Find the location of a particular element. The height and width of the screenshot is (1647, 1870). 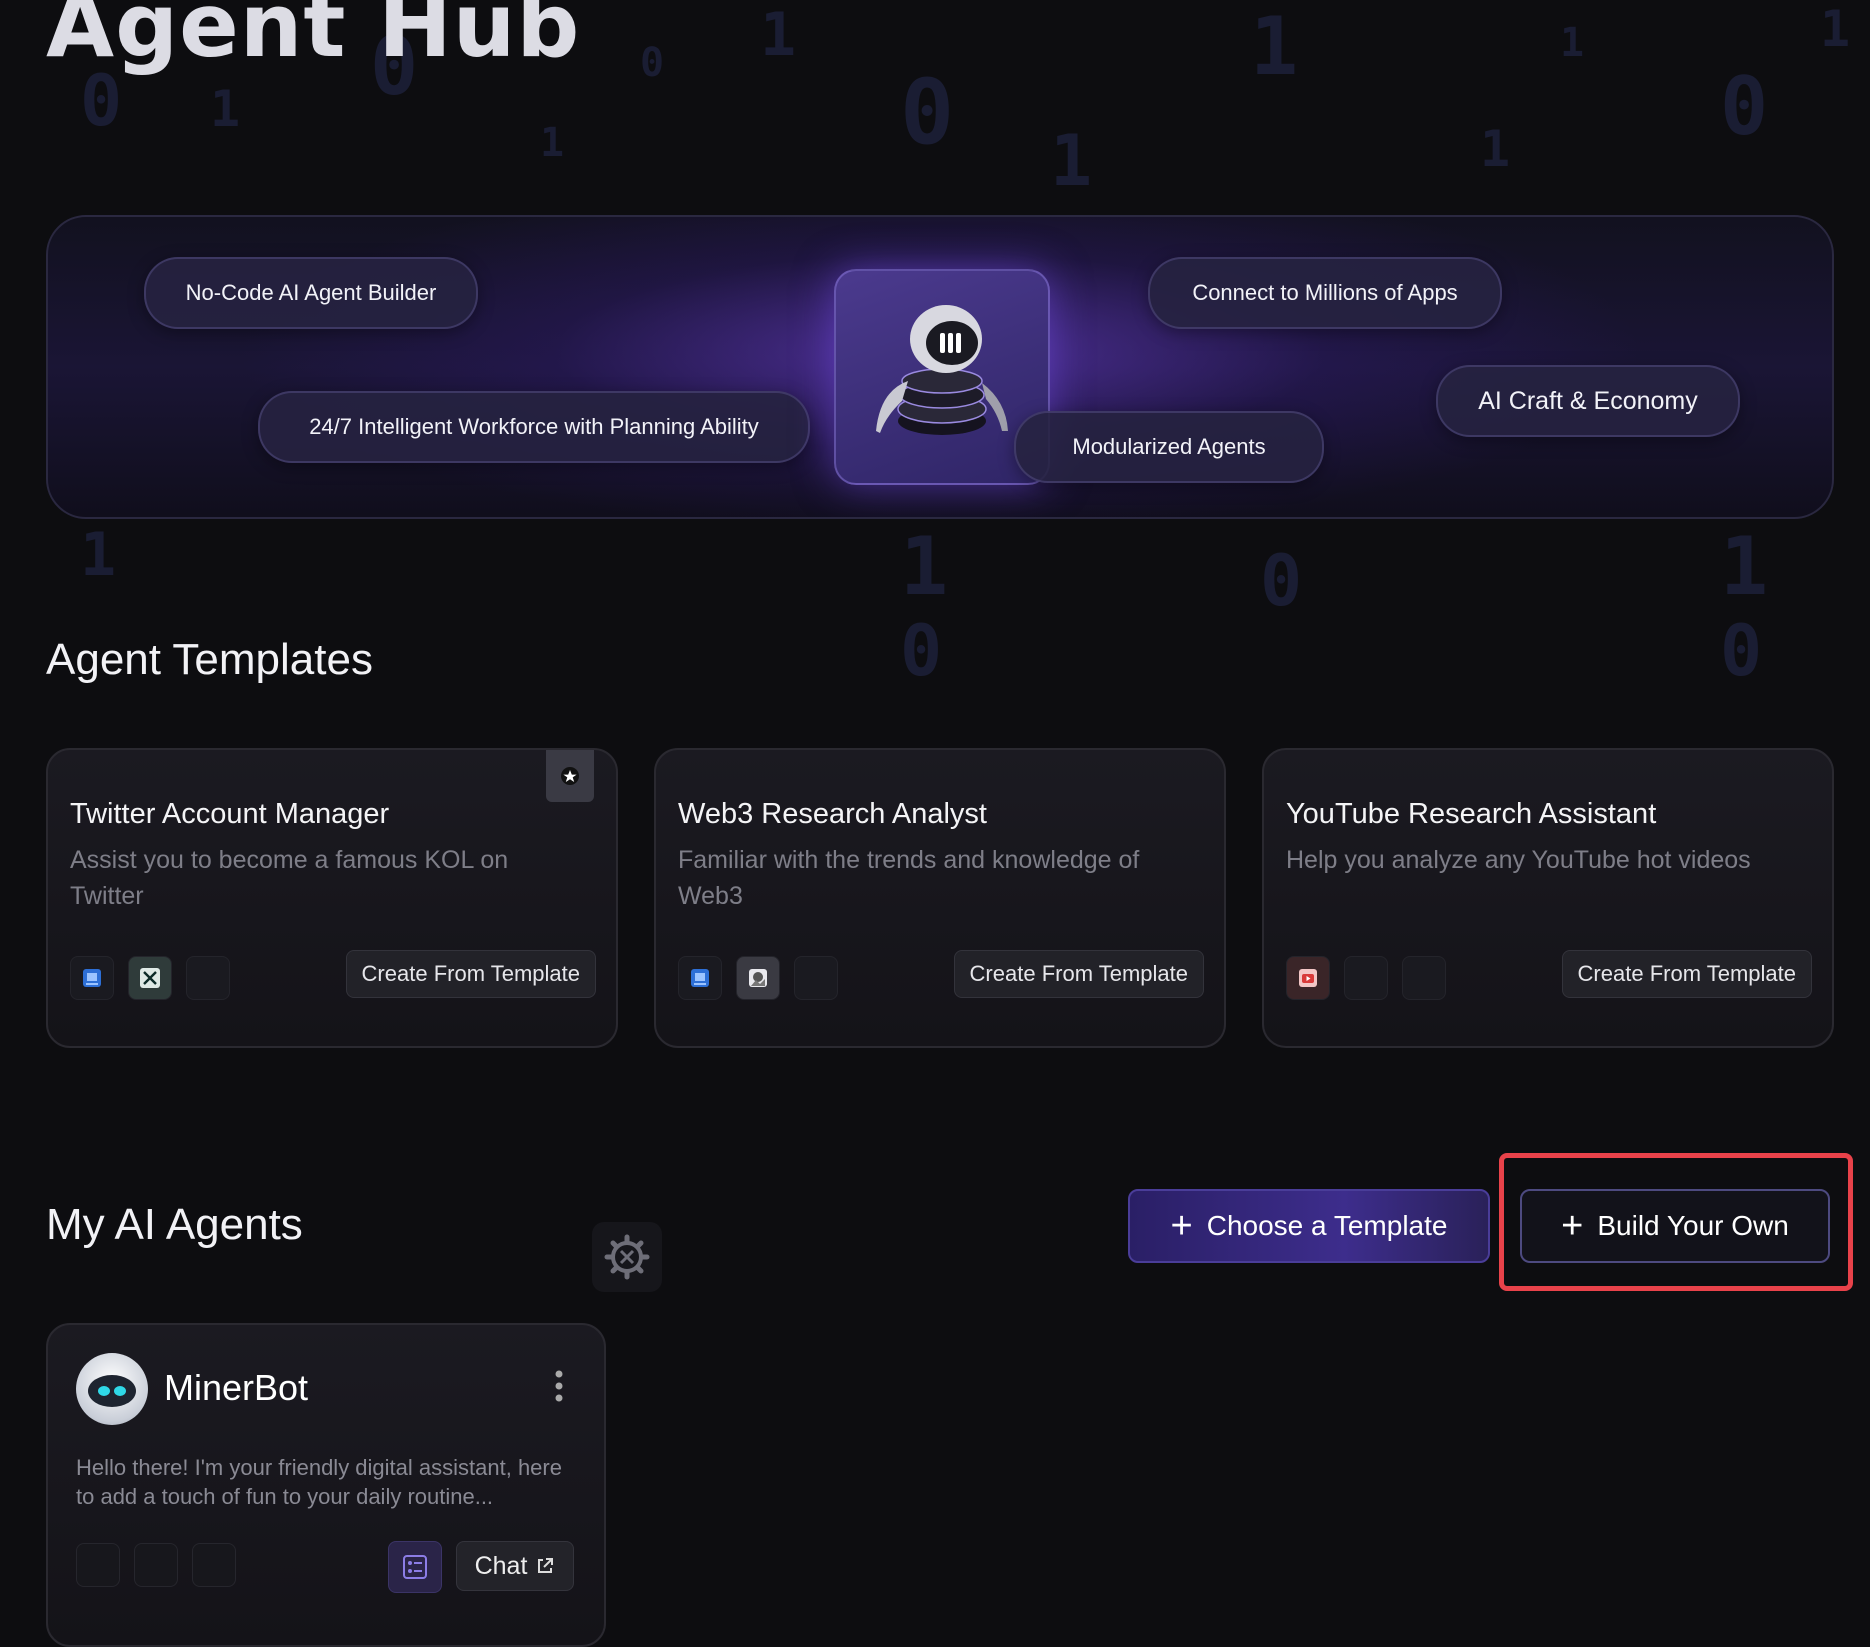

template-title: Twitter Account Manager is located at coordinates (230, 814).